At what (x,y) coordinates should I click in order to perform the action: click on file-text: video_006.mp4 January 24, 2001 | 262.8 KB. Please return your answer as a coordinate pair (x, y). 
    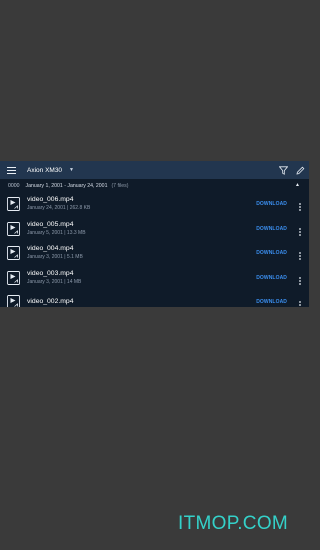
    Looking at the image, I should click on (58, 204).